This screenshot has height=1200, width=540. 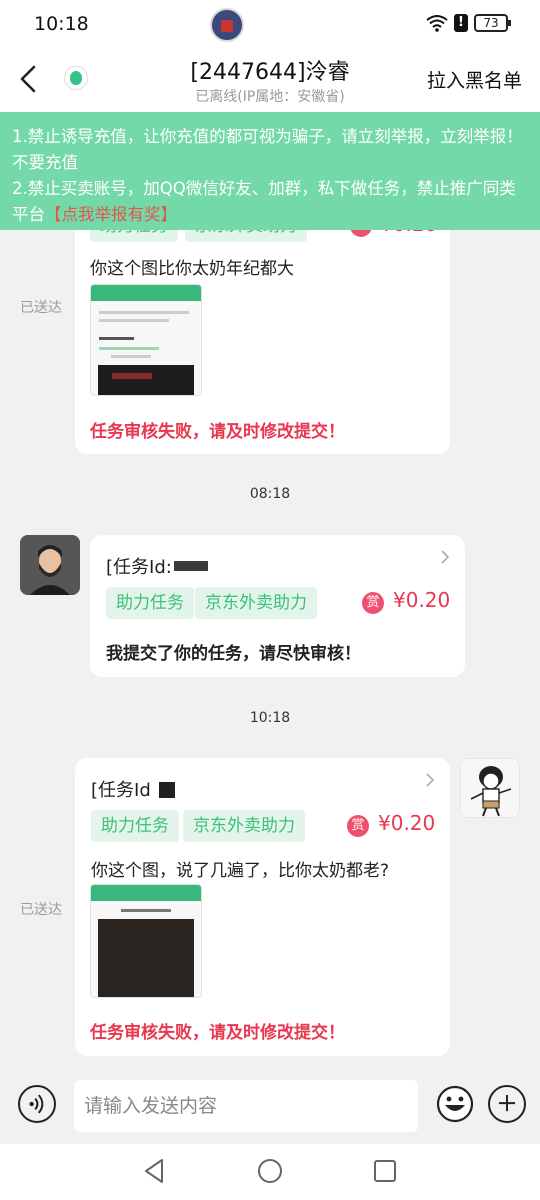 What do you see at coordinates (270, 718) in the screenshot?
I see `time-separator: 10:18` at bounding box center [270, 718].